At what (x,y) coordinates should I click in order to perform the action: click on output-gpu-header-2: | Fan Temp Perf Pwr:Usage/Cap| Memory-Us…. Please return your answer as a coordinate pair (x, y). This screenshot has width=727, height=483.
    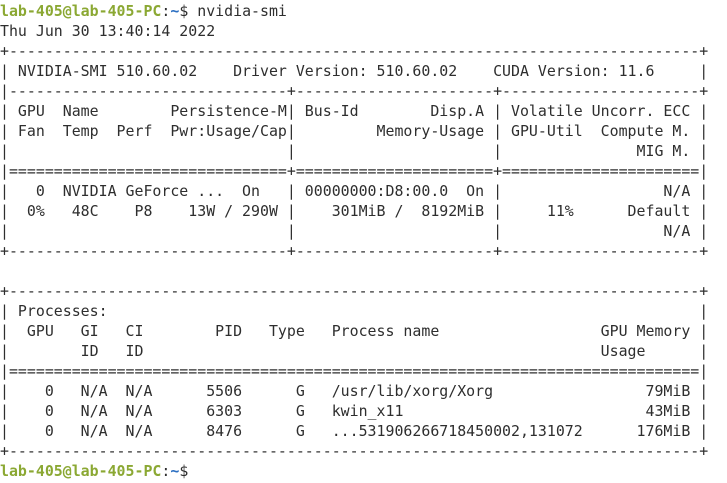
    Looking at the image, I should click on (354, 131).